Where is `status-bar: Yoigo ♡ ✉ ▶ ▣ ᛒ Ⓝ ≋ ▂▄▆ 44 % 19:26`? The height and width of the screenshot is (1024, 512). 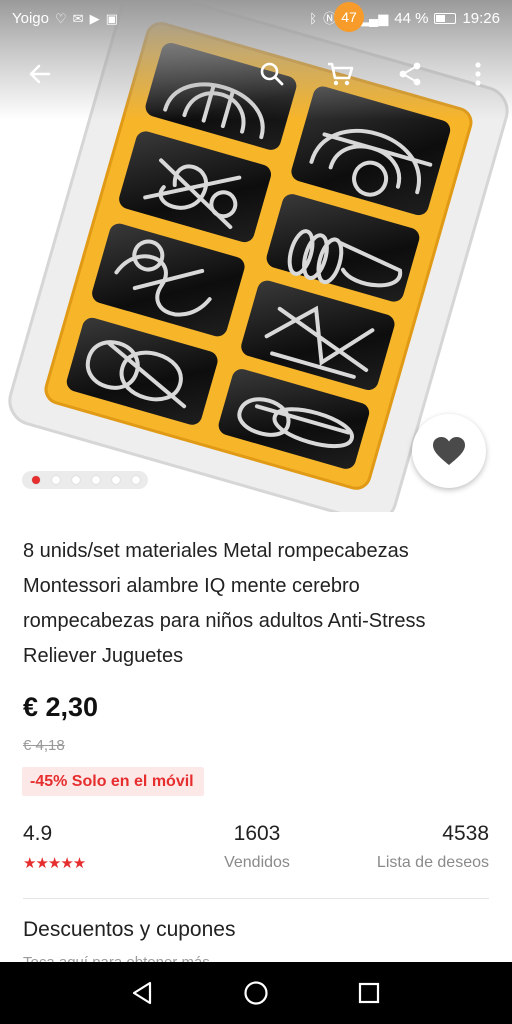
status-bar: Yoigo ♡ ✉ ▶ ▣ ᛒ Ⓝ ≋ ▂▄▆ 44 % 19:26 is located at coordinates (256, 18).